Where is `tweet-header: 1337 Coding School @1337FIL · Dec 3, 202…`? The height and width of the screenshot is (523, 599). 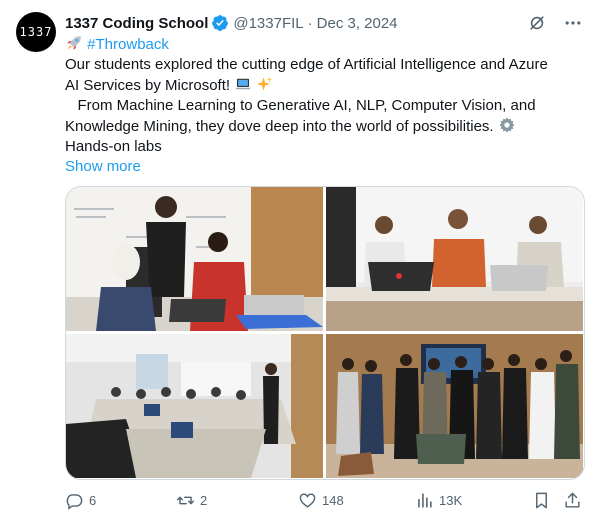
tweet-header: 1337 Coding School @1337FIL · Dec 3, 202… is located at coordinates (324, 23).